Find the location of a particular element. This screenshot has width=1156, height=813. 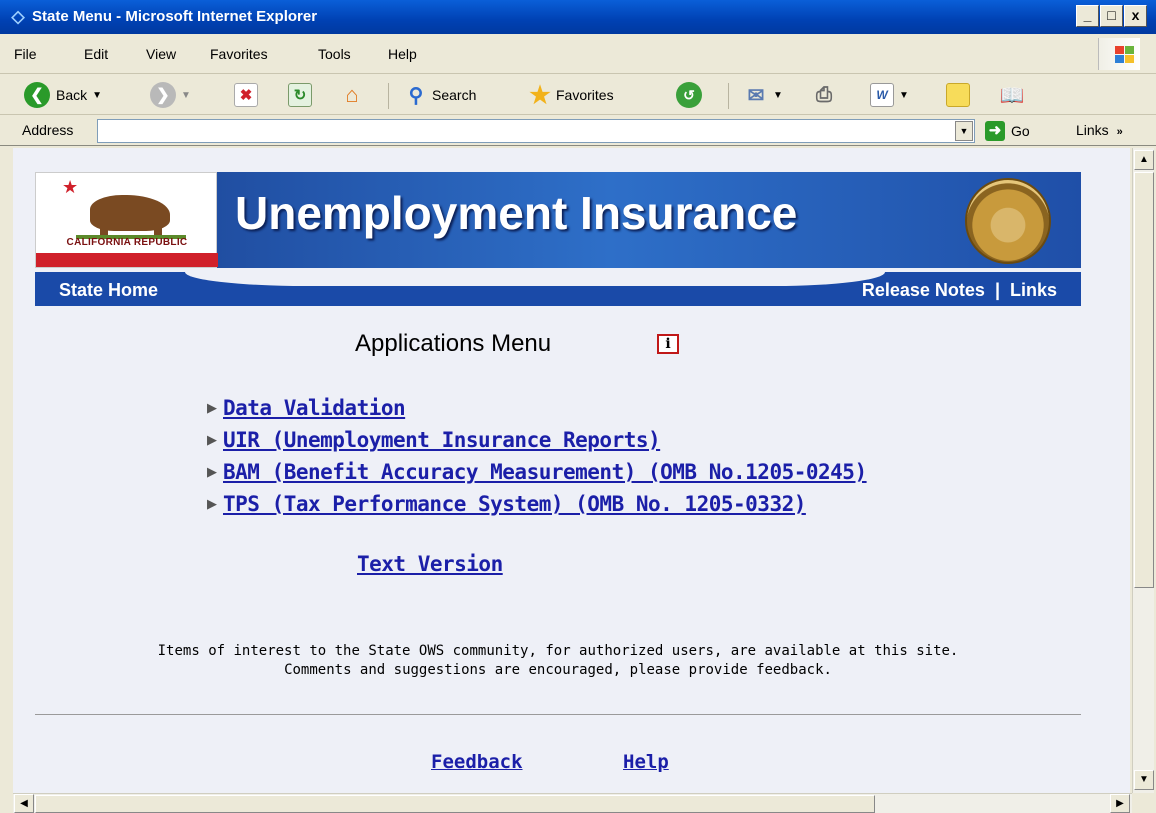

menu-file: File is located at coordinates (25, 54).